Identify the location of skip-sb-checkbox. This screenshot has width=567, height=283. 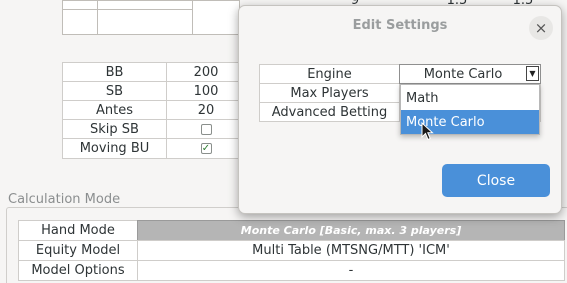
(206, 129).